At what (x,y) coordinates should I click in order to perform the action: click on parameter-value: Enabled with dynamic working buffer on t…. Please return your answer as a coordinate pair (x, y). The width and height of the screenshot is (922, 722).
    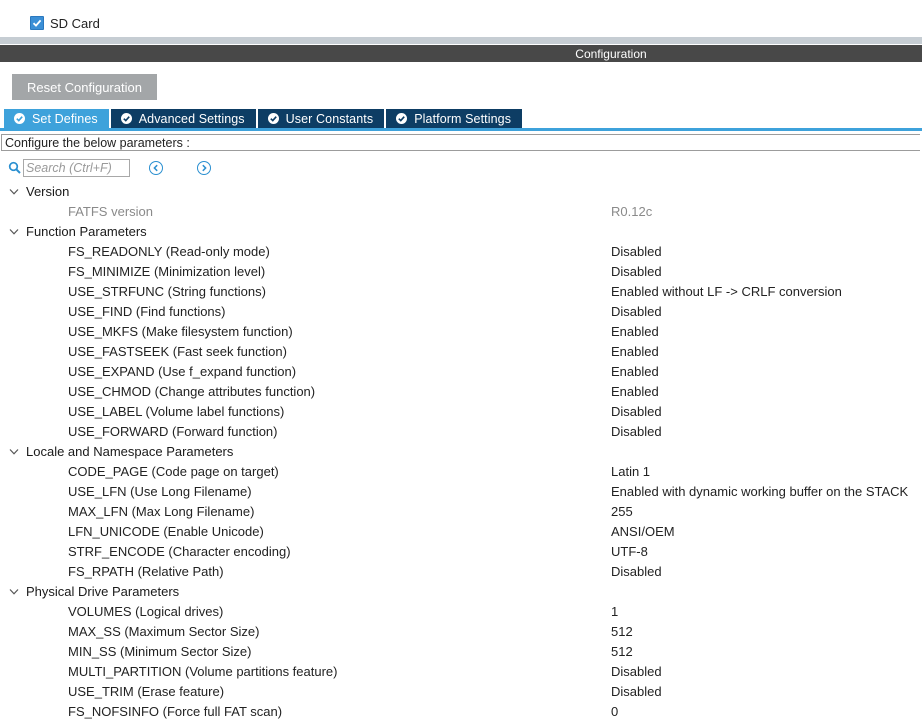
    Looking at the image, I should click on (759, 492).